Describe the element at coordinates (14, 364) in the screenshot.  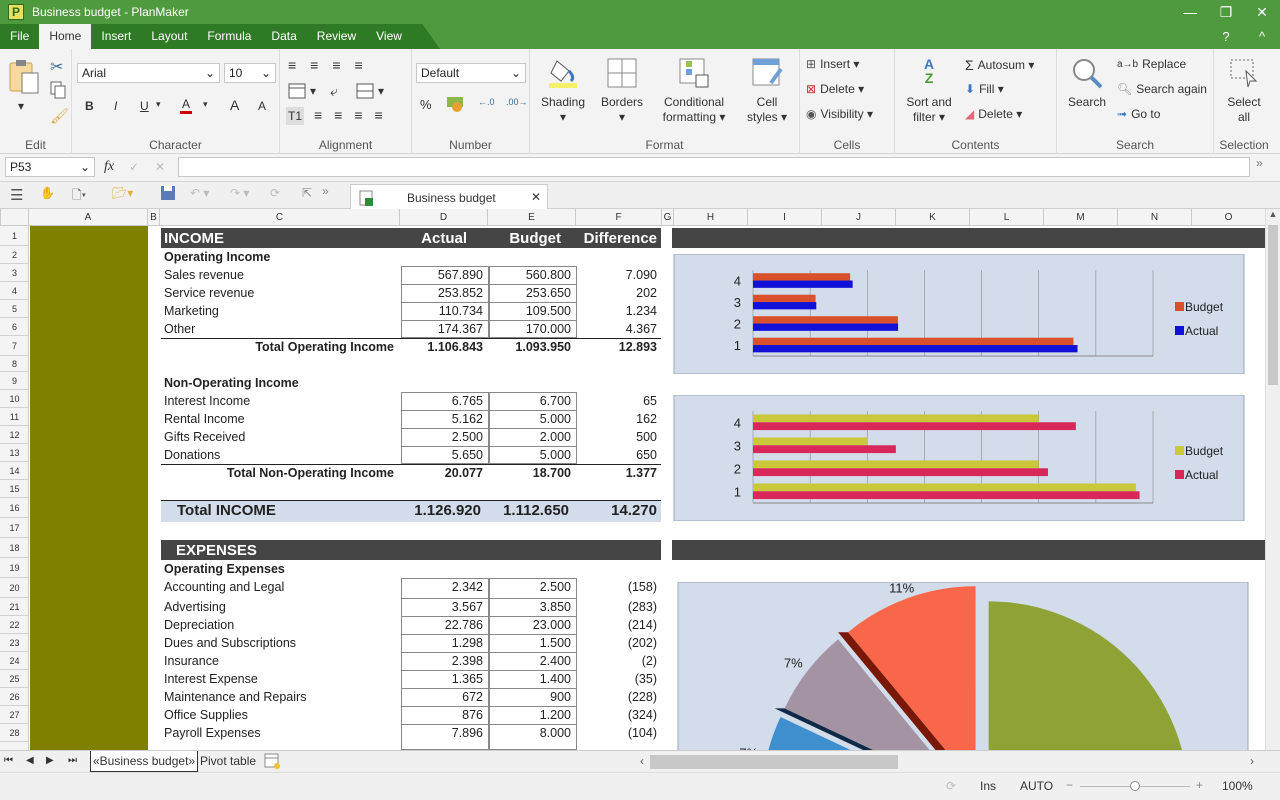
I see `row-header: 8` at that location.